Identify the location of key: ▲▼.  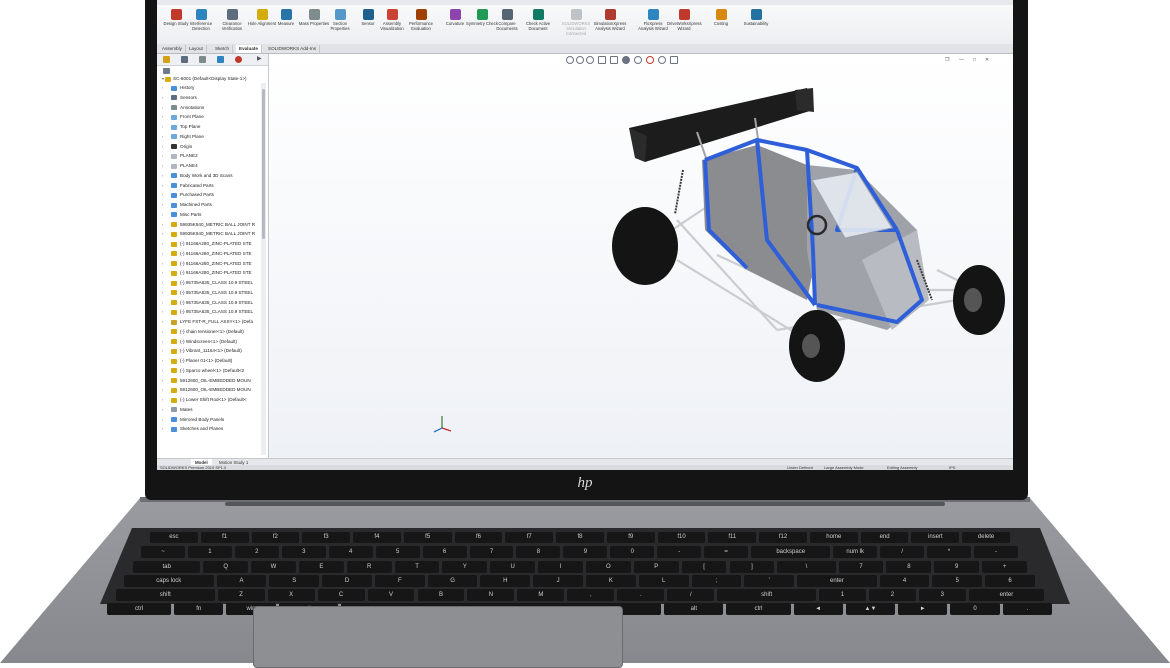
(870, 609).